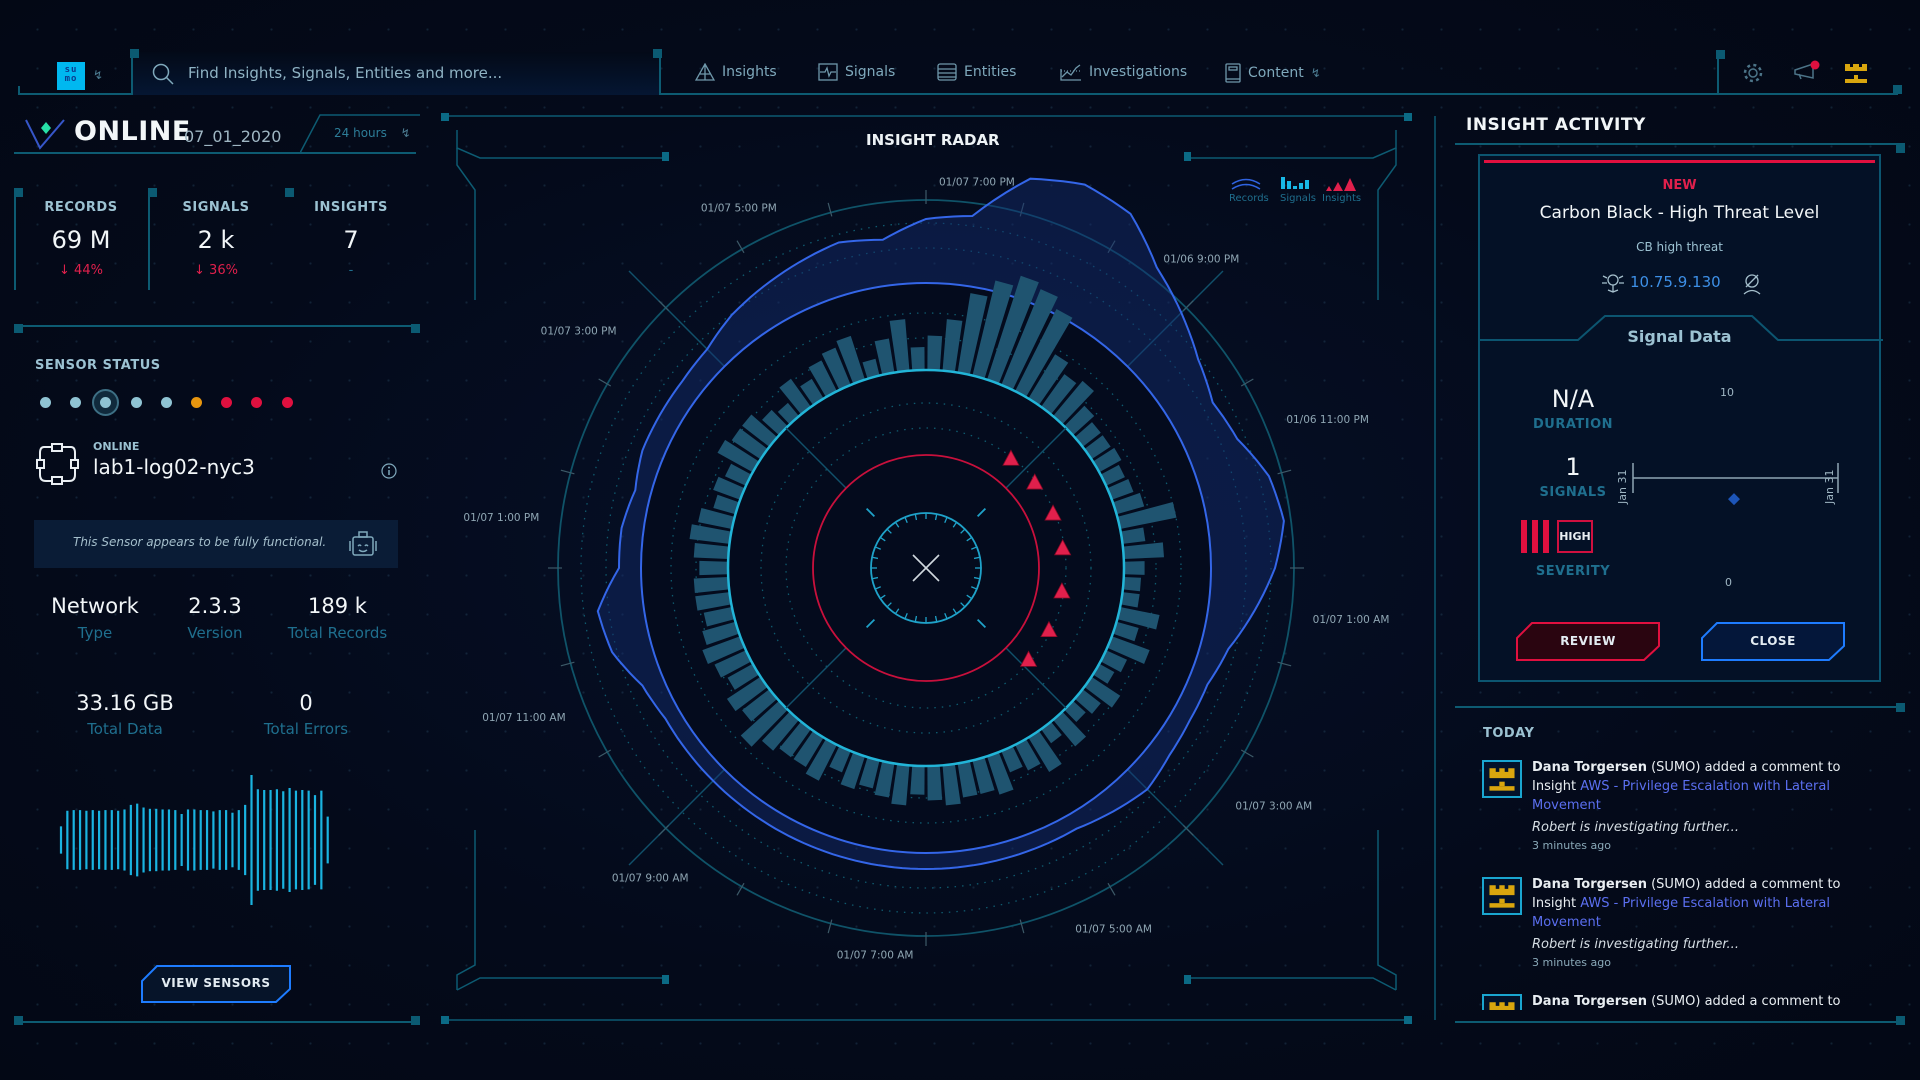  What do you see at coordinates (1680, 1022) in the screenshot?
I see `panel-divider` at bounding box center [1680, 1022].